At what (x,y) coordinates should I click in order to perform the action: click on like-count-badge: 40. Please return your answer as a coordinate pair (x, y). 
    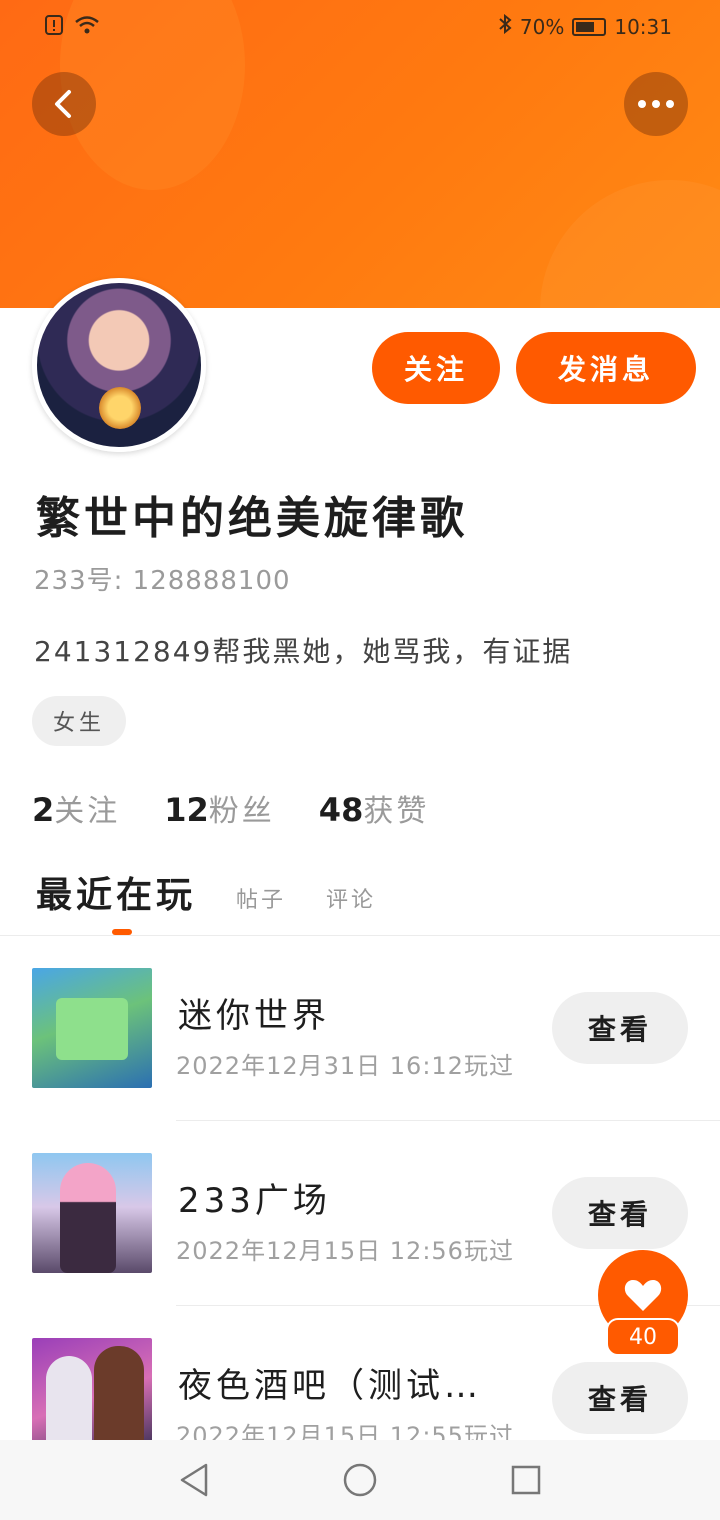
    Looking at the image, I should click on (643, 1337).